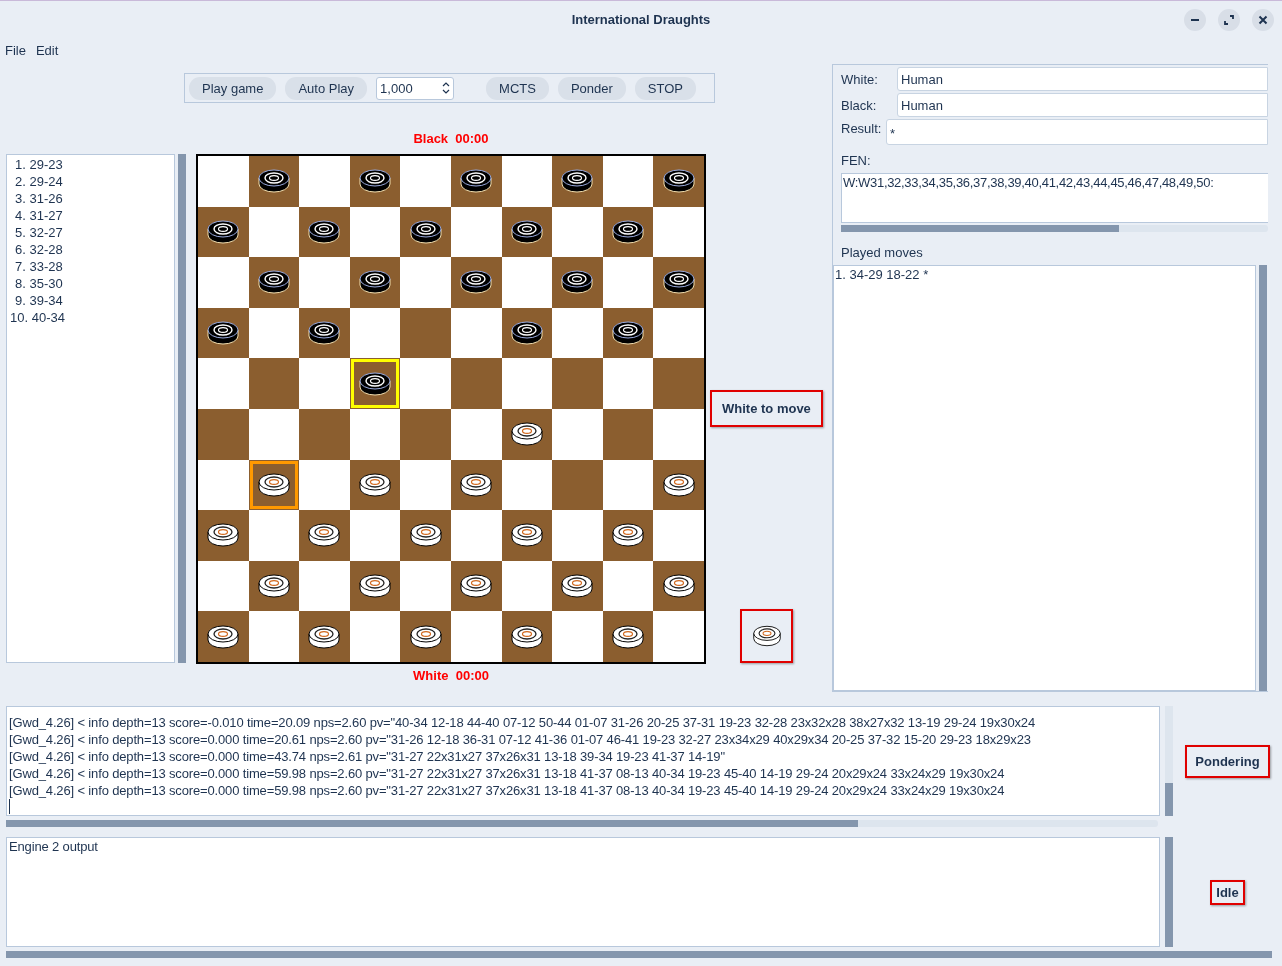 Image resolution: width=1282 pixels, height=966 pixels. Describe the element at coordinates (517, 88) in the screenshot. I see `toolbar-button: MCTS` at that location.